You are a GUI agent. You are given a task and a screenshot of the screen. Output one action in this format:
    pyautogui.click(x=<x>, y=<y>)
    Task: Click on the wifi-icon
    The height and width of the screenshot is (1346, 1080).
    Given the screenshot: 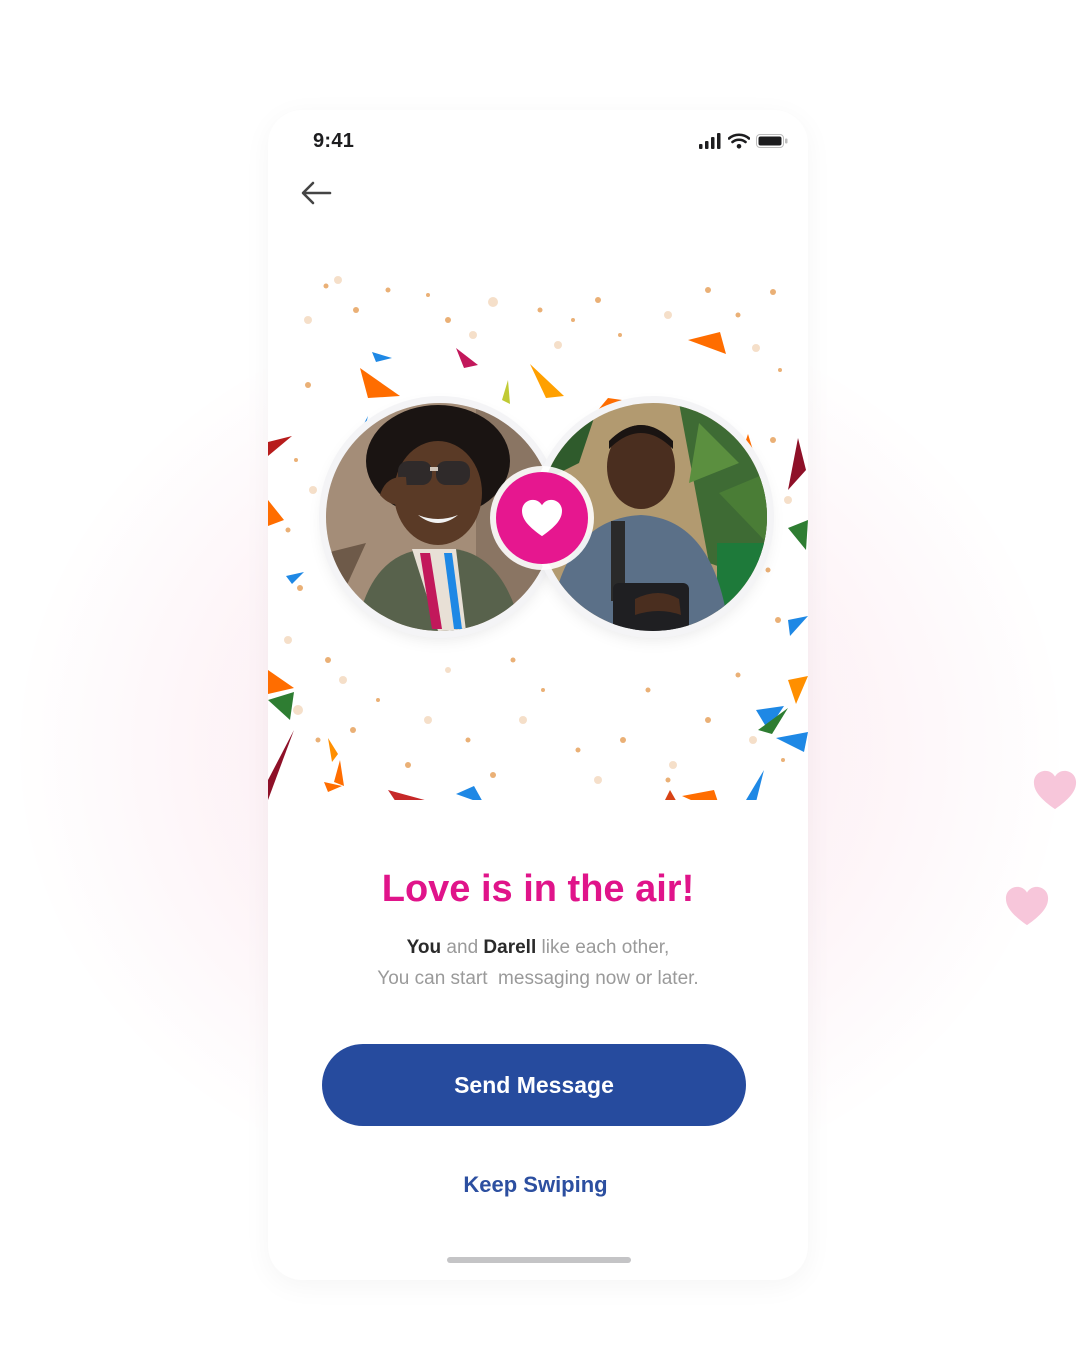 What is the action you would take?
    pyautogui.click(x=739, y=141)
    